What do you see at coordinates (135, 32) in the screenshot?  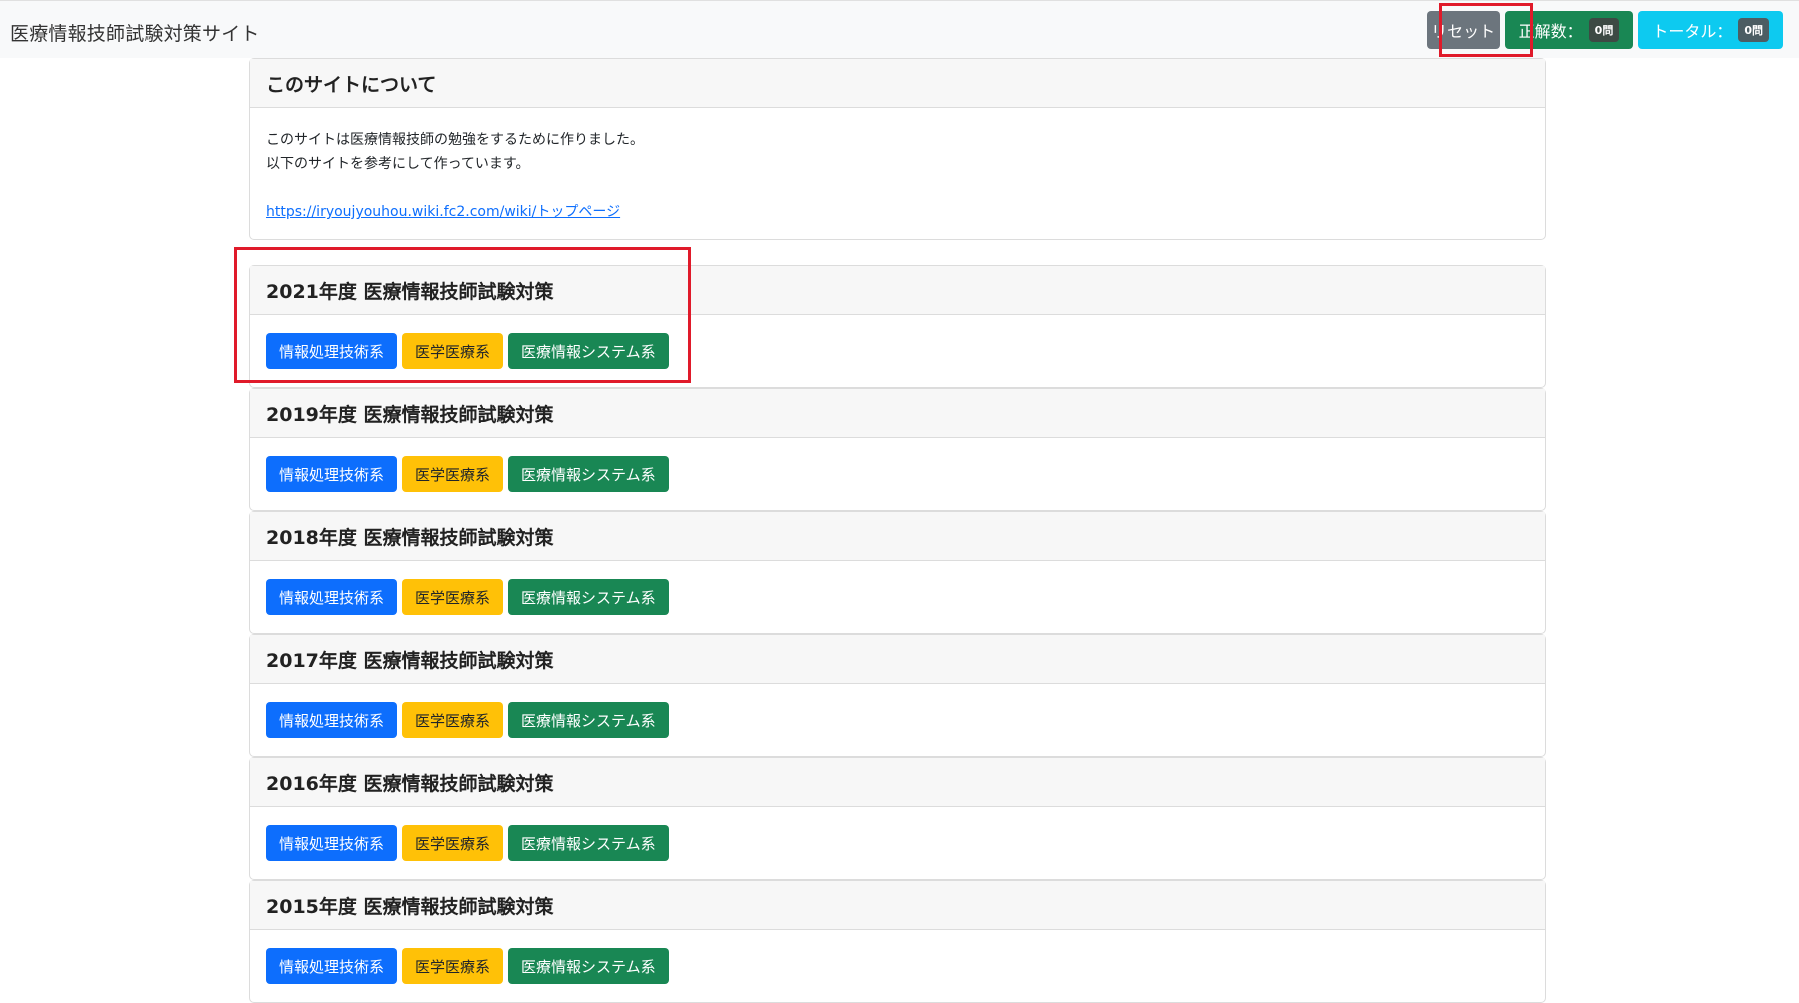 I see `site-brand: 医療情報技師試験対策サイト` at bounding box center [135, 32].